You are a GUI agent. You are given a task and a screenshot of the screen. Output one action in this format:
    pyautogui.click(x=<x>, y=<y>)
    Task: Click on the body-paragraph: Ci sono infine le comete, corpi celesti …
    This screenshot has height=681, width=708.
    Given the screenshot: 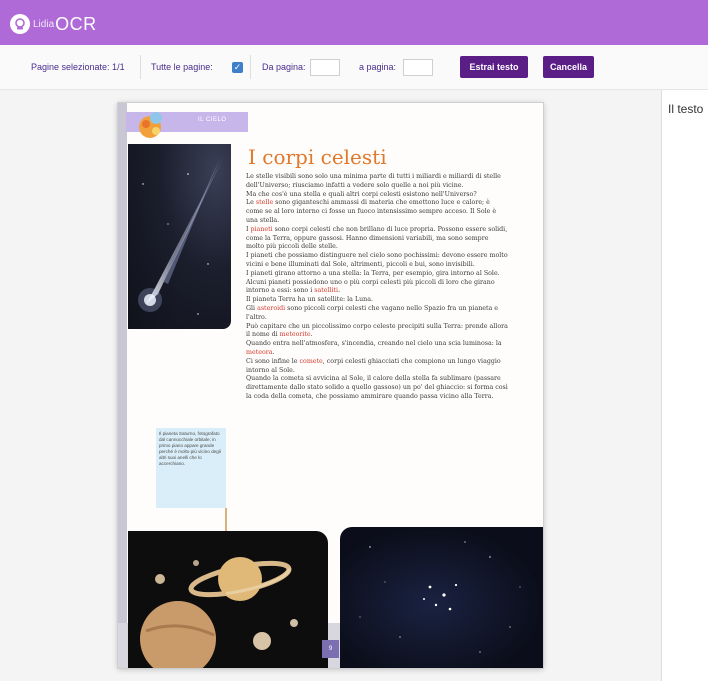 What is the action you would take?
    pyautogui.click(x=377, y=367)
    